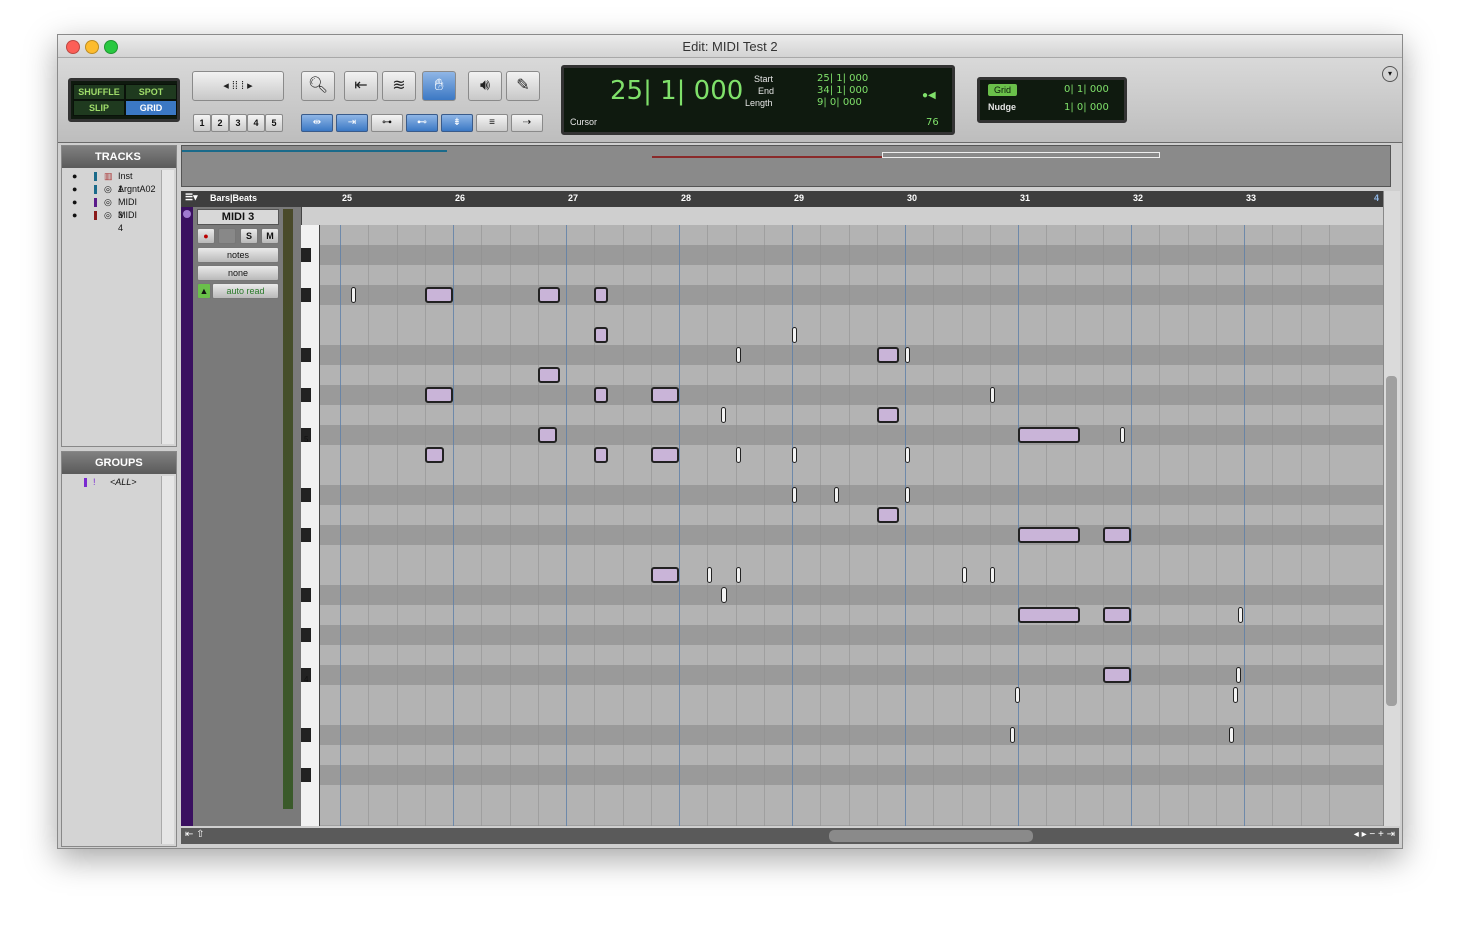  I want to click on vertical-scroll-thumb, so click(1391, 541).